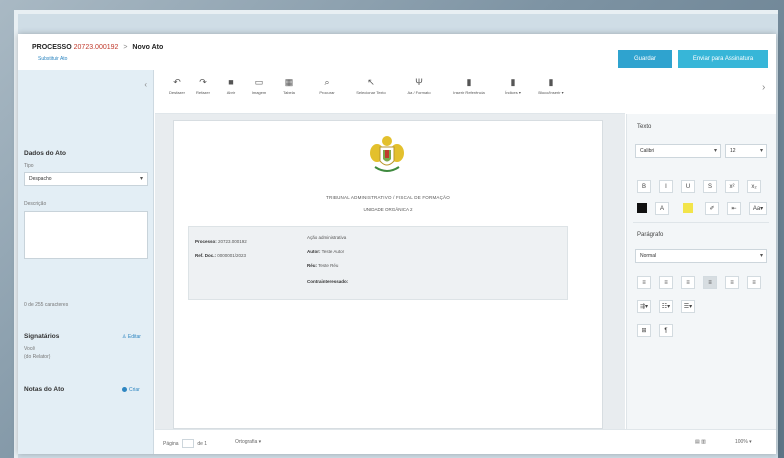 Image resolution: width=784 pixels, height=458 pixels. Describe the element at coordinates (131, 390) in the screenshot. I see `create-note-link: Criar` at that location.